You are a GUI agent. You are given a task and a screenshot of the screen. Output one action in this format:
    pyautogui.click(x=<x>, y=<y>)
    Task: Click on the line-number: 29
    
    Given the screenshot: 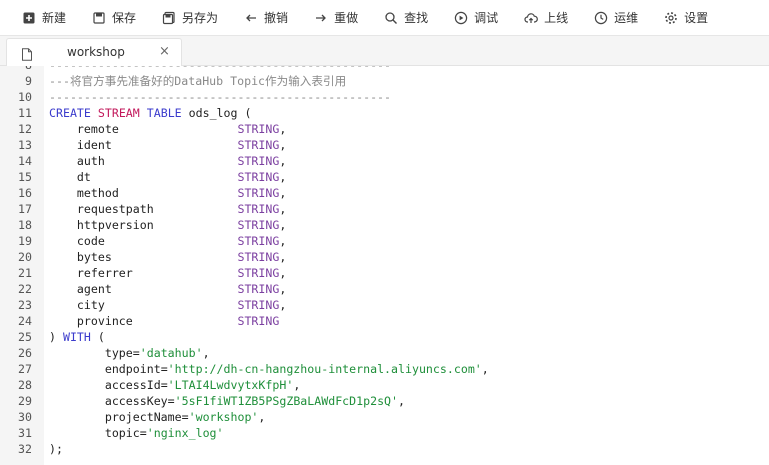 What is the action you would take?
    pyautogui.click(x=25, y=401)
    